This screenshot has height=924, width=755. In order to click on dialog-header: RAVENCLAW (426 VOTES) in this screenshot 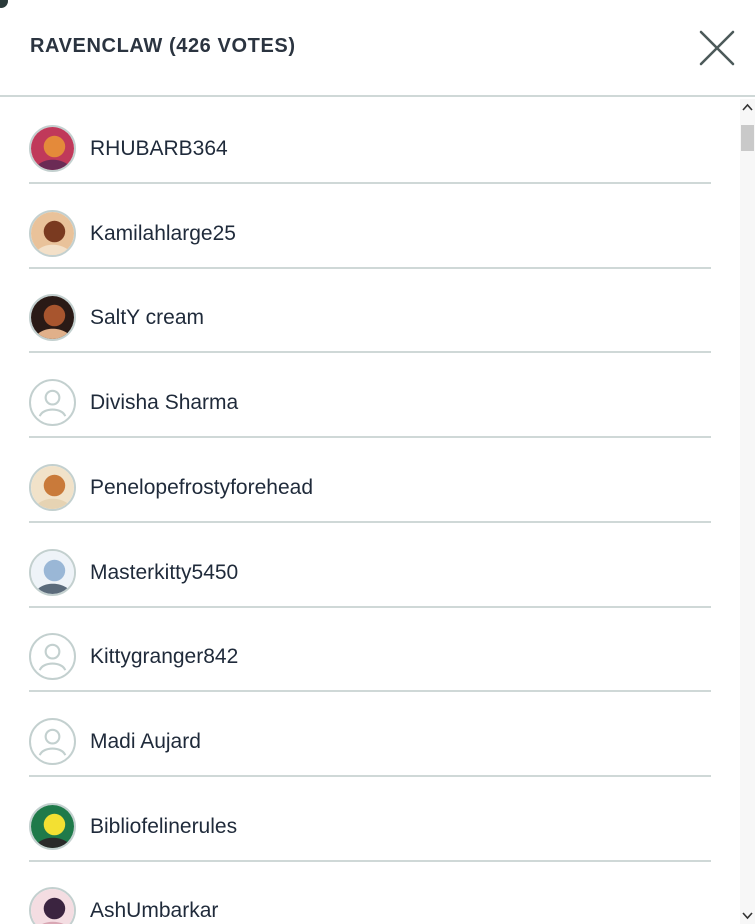, I will do `click(377, 48)`.